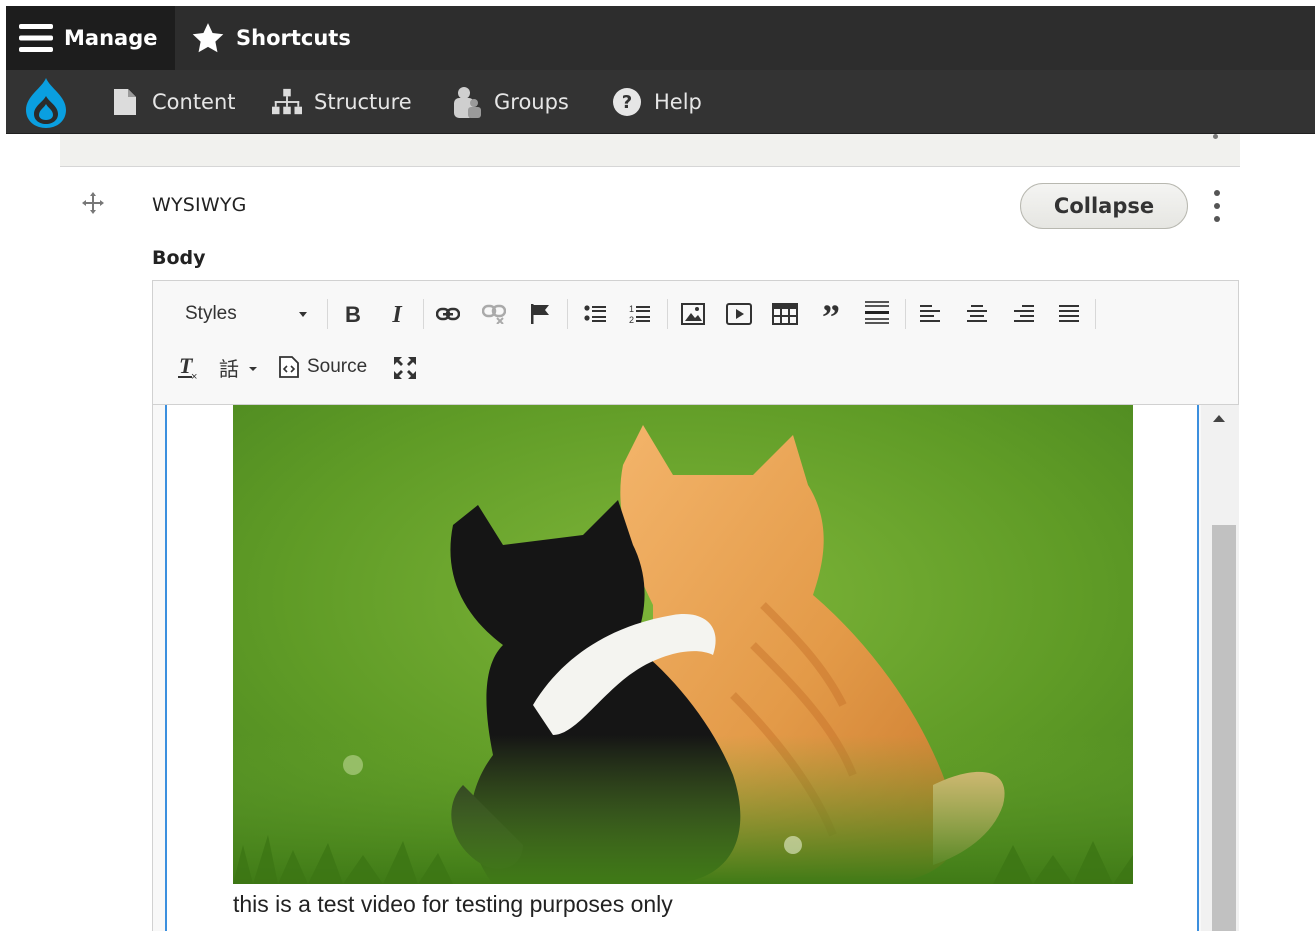  I want to click on language-icon: 話, so click(240, 368).